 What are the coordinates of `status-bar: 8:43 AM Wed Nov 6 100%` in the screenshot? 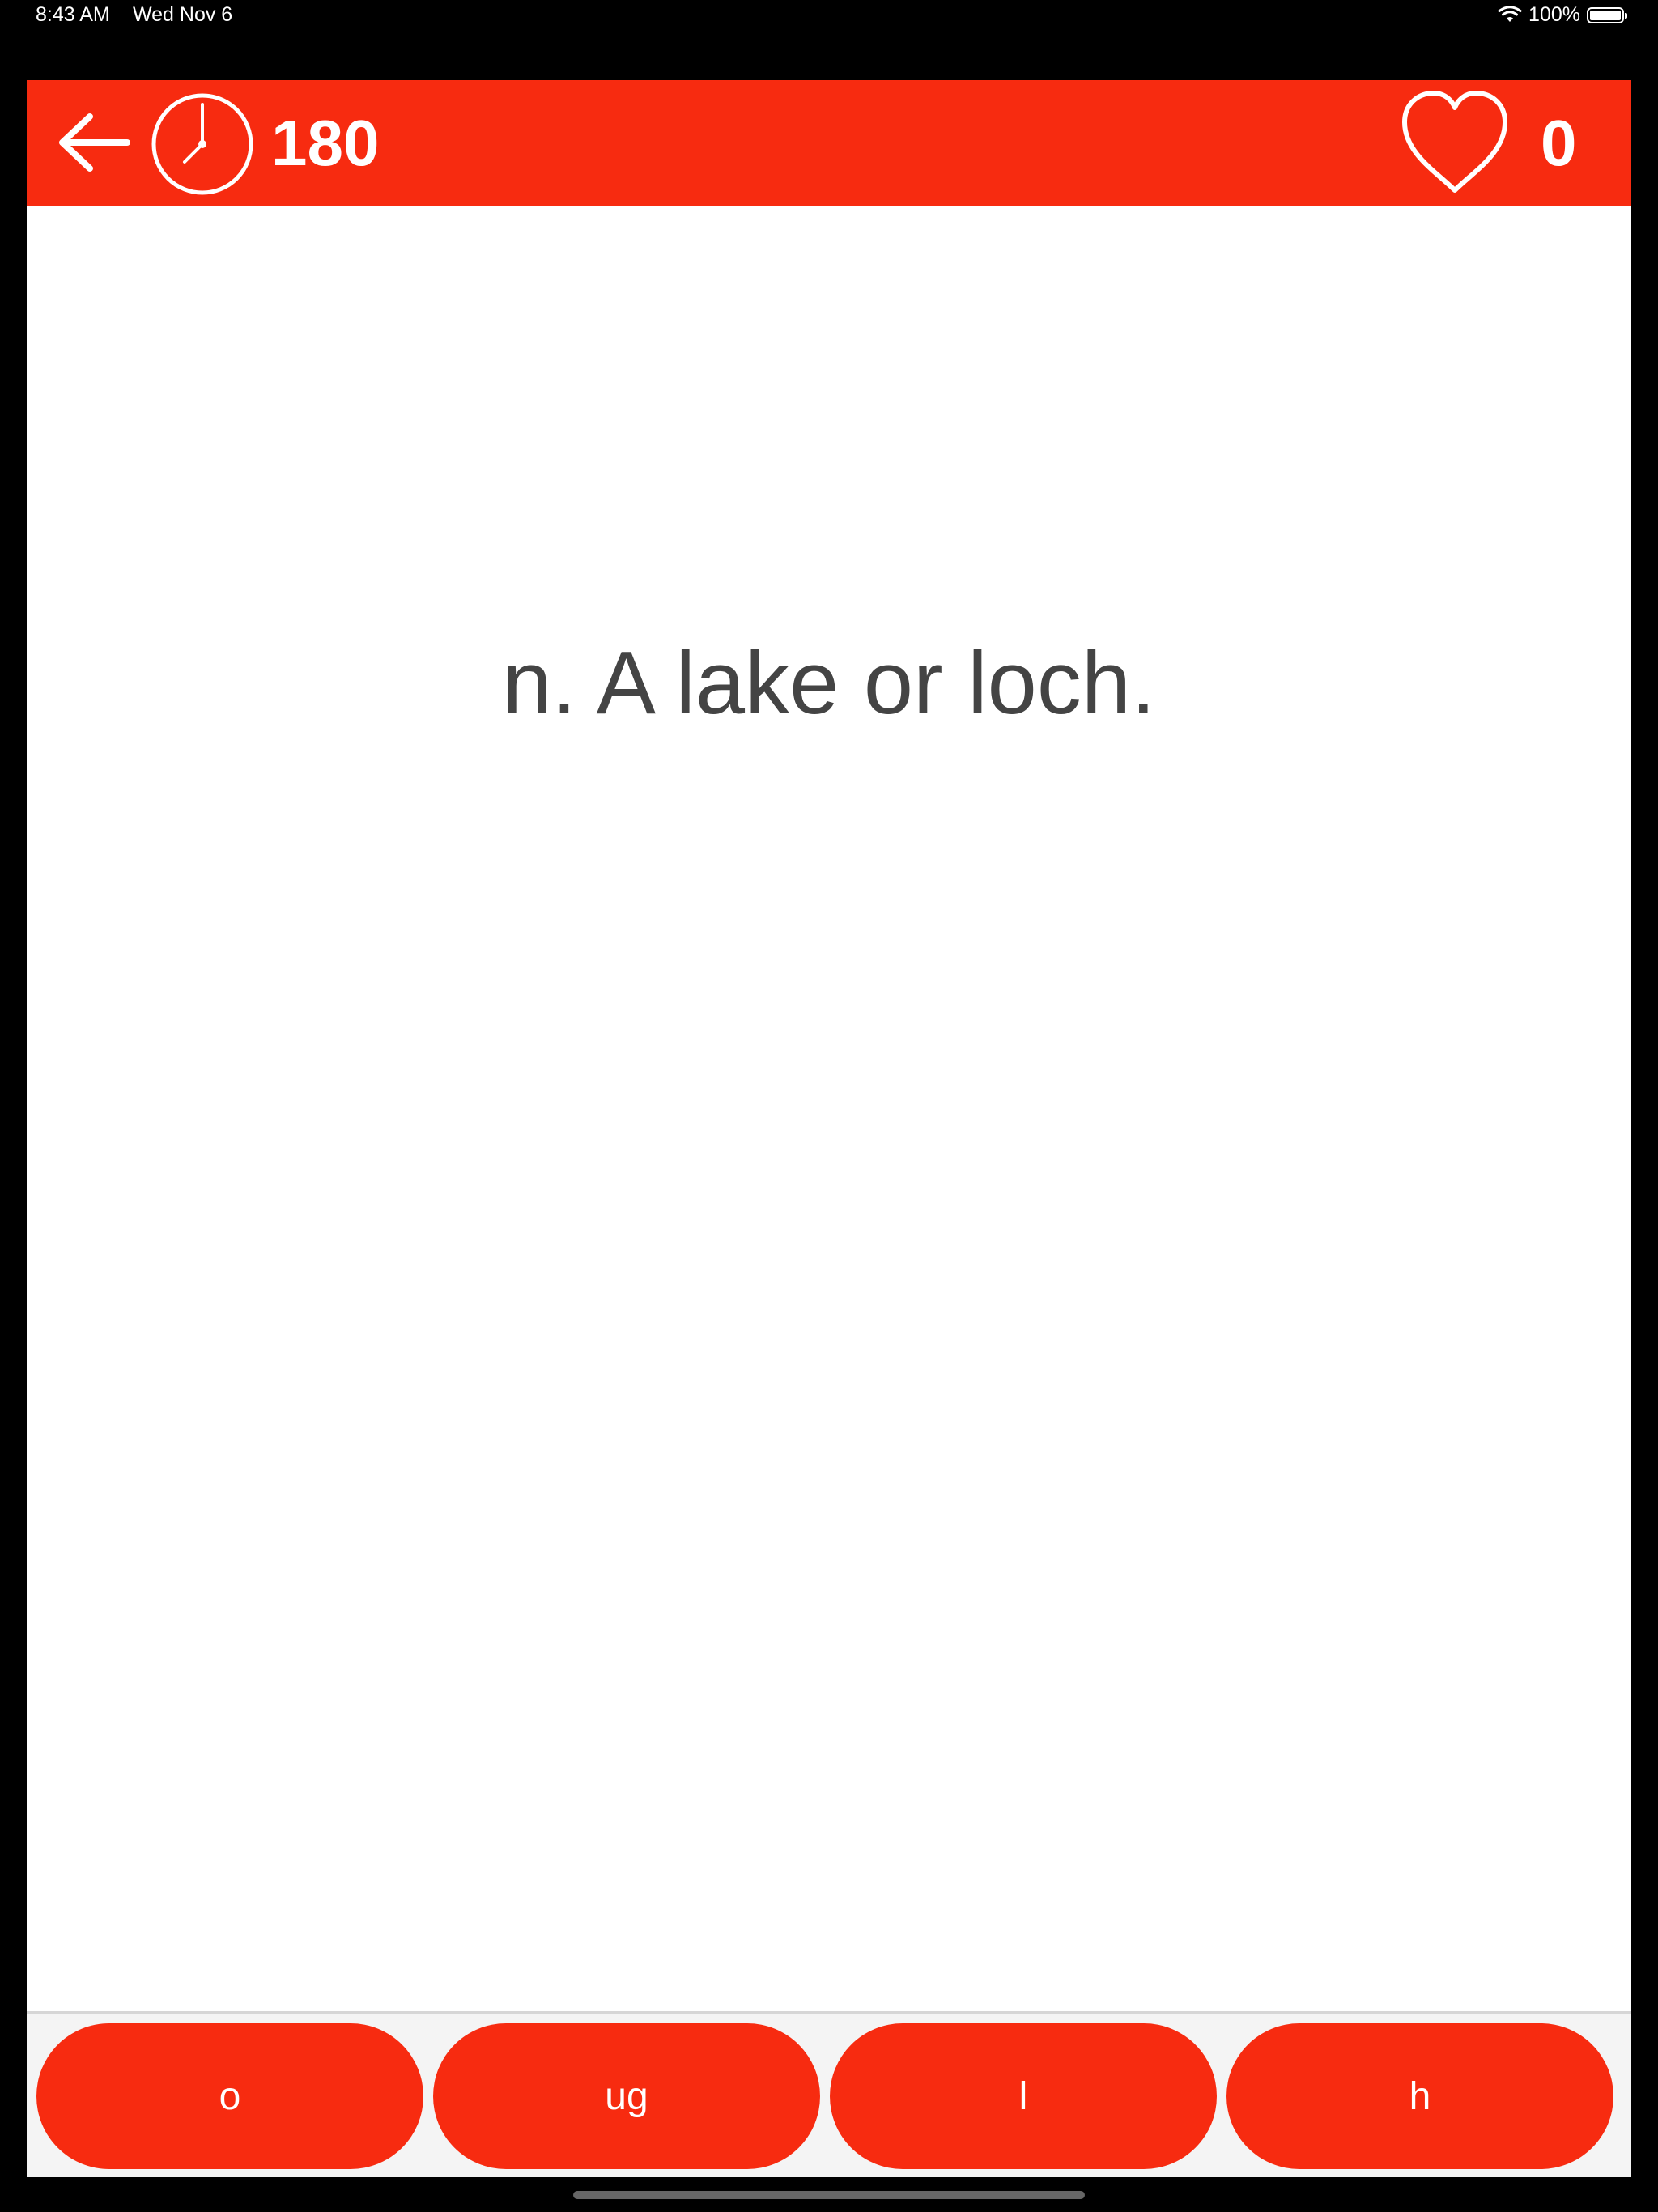 It's located at (829, 16).